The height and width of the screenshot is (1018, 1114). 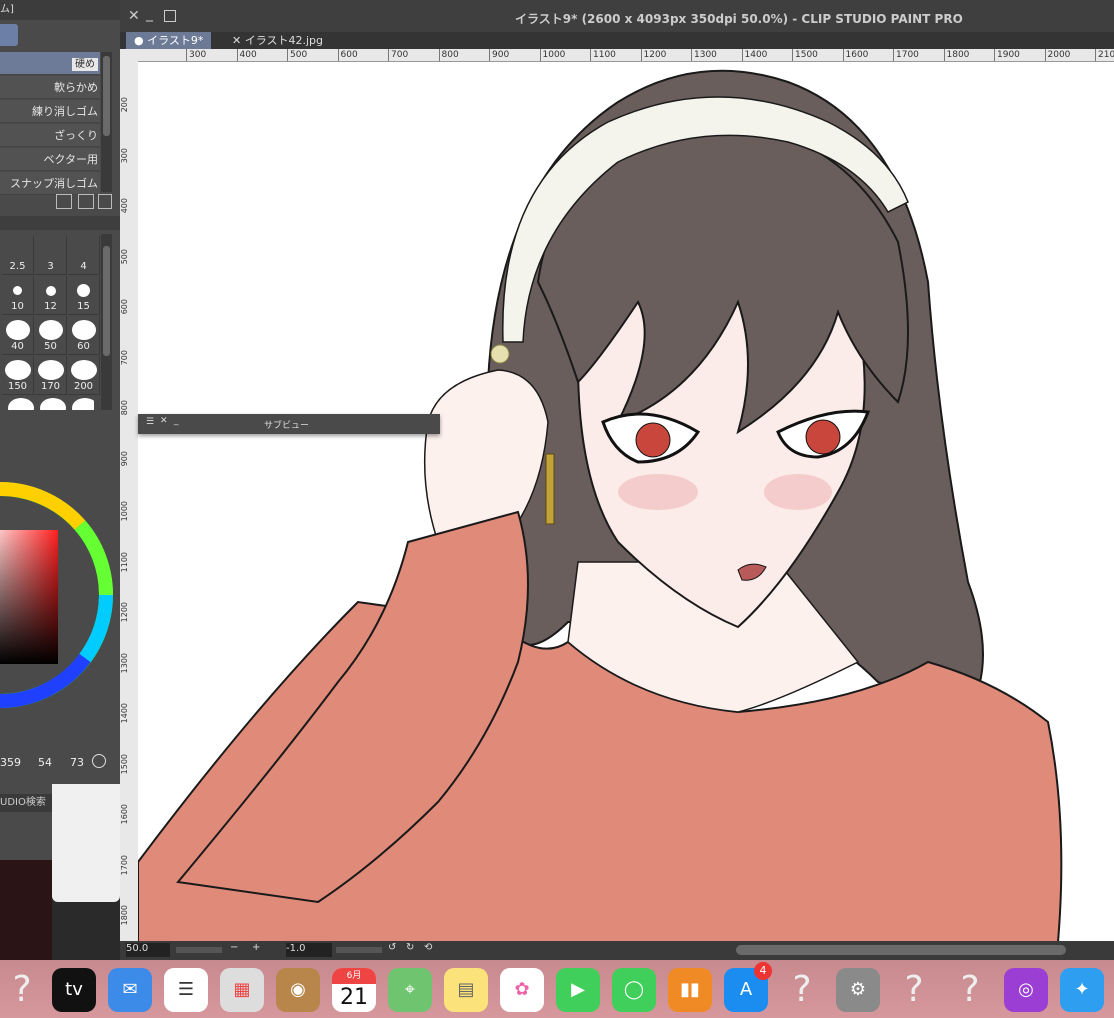 I want to click on ruler-tick: 1400, so click(x=124, y=713).